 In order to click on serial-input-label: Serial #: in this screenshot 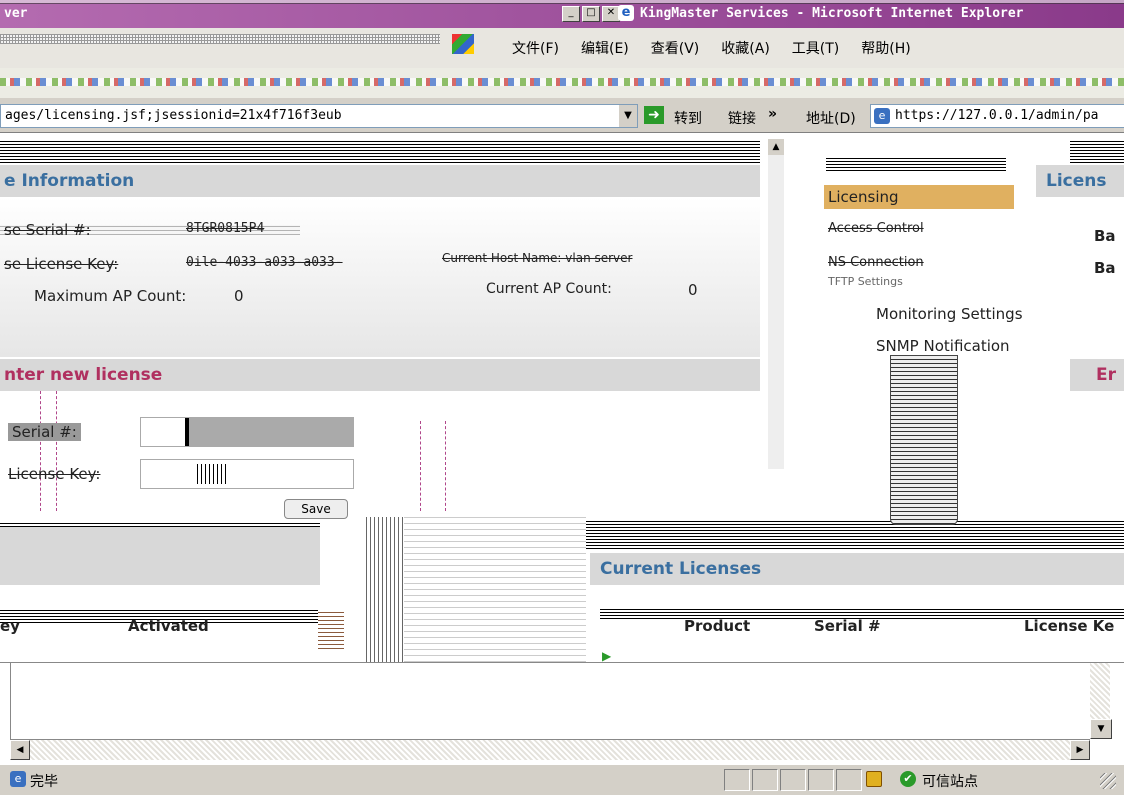, I will do `click(44, 432)`.